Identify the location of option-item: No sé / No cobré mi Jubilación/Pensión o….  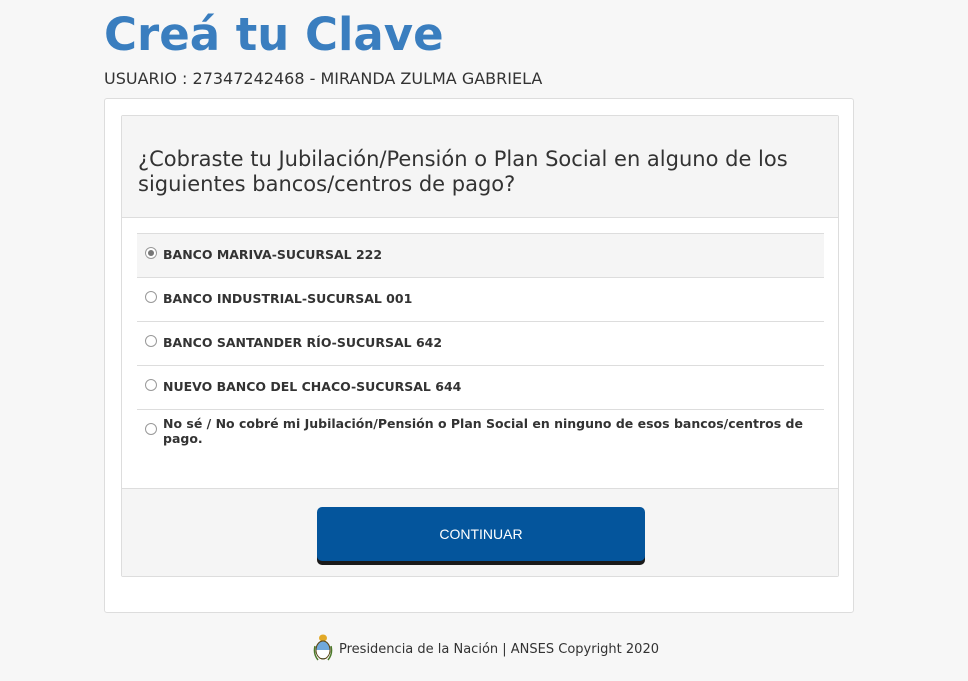
(480, 432).